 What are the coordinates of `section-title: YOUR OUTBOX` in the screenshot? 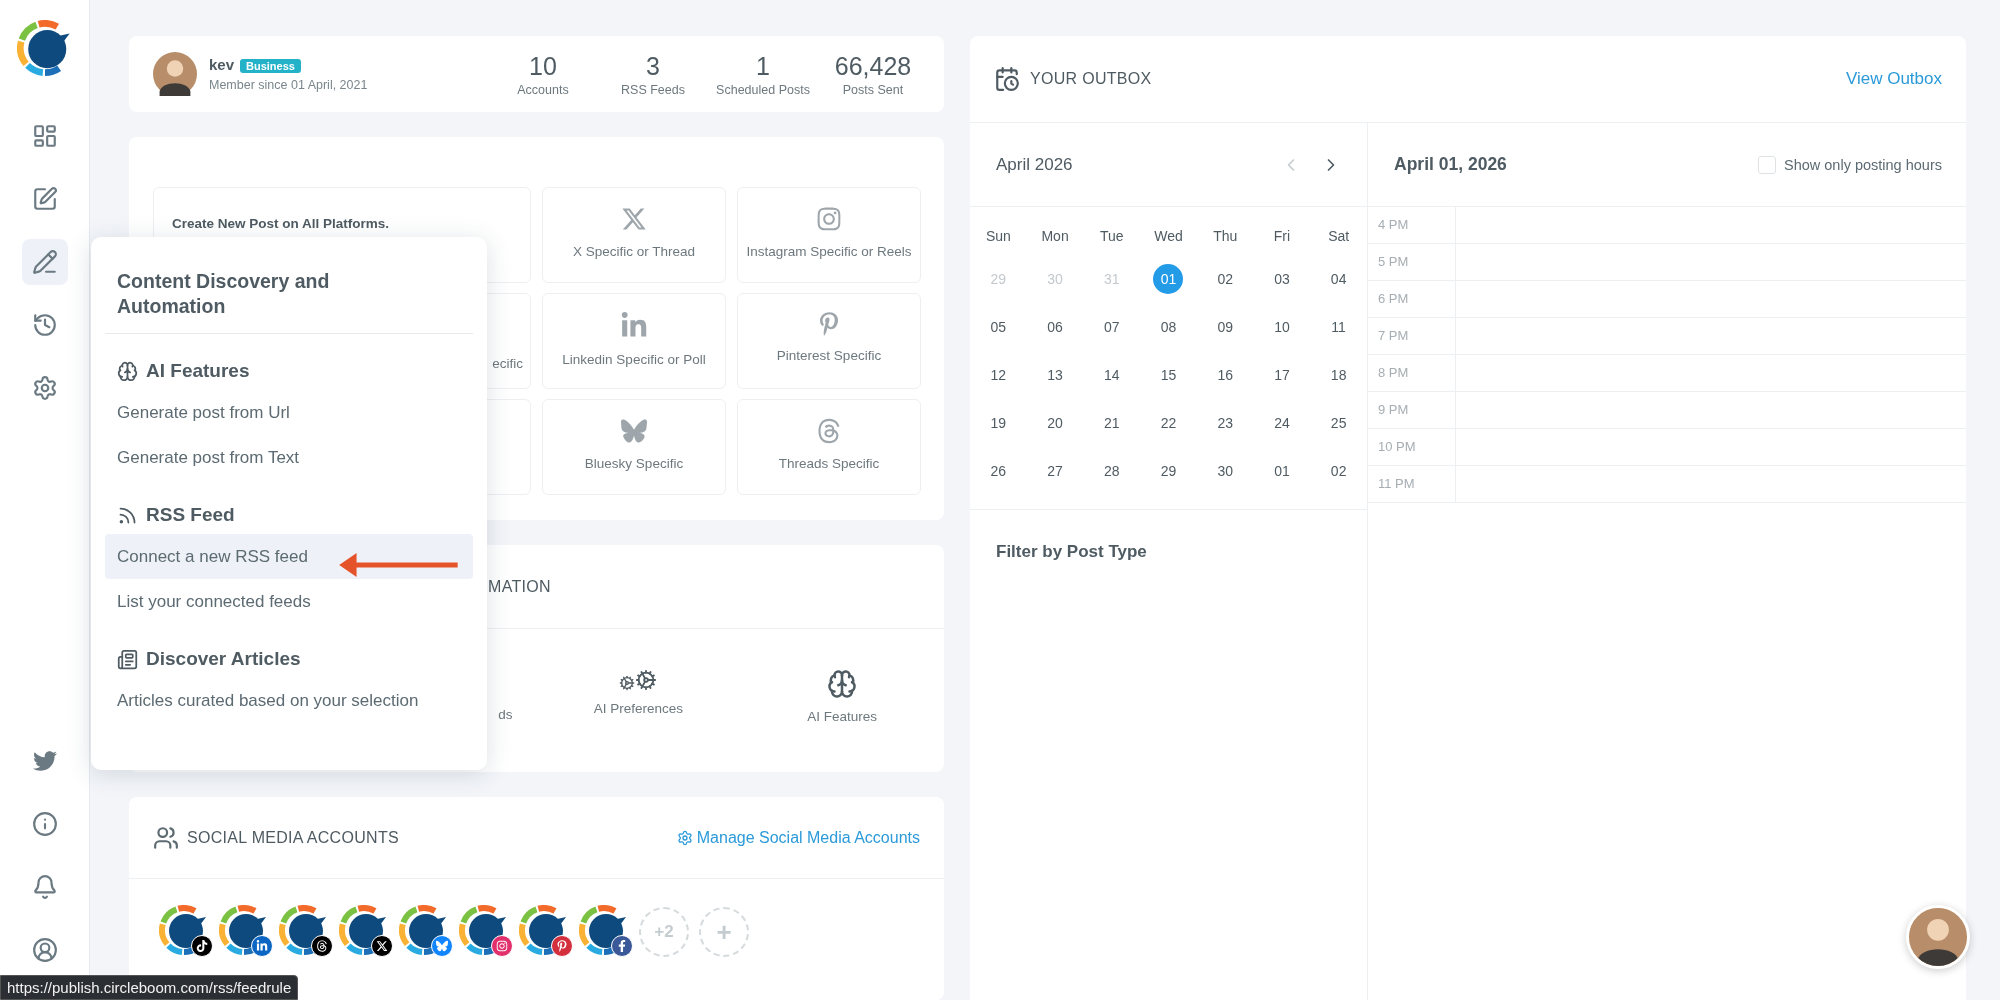 It's located at (1091, 79).